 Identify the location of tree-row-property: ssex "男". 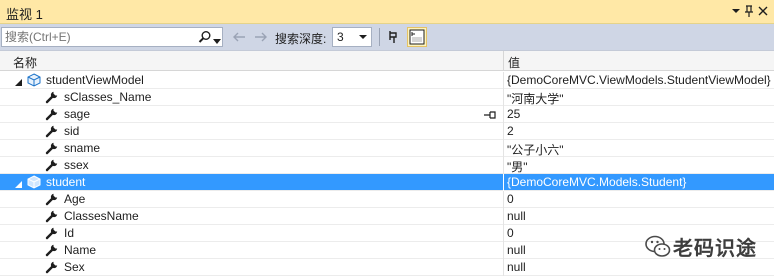
(387, 165).